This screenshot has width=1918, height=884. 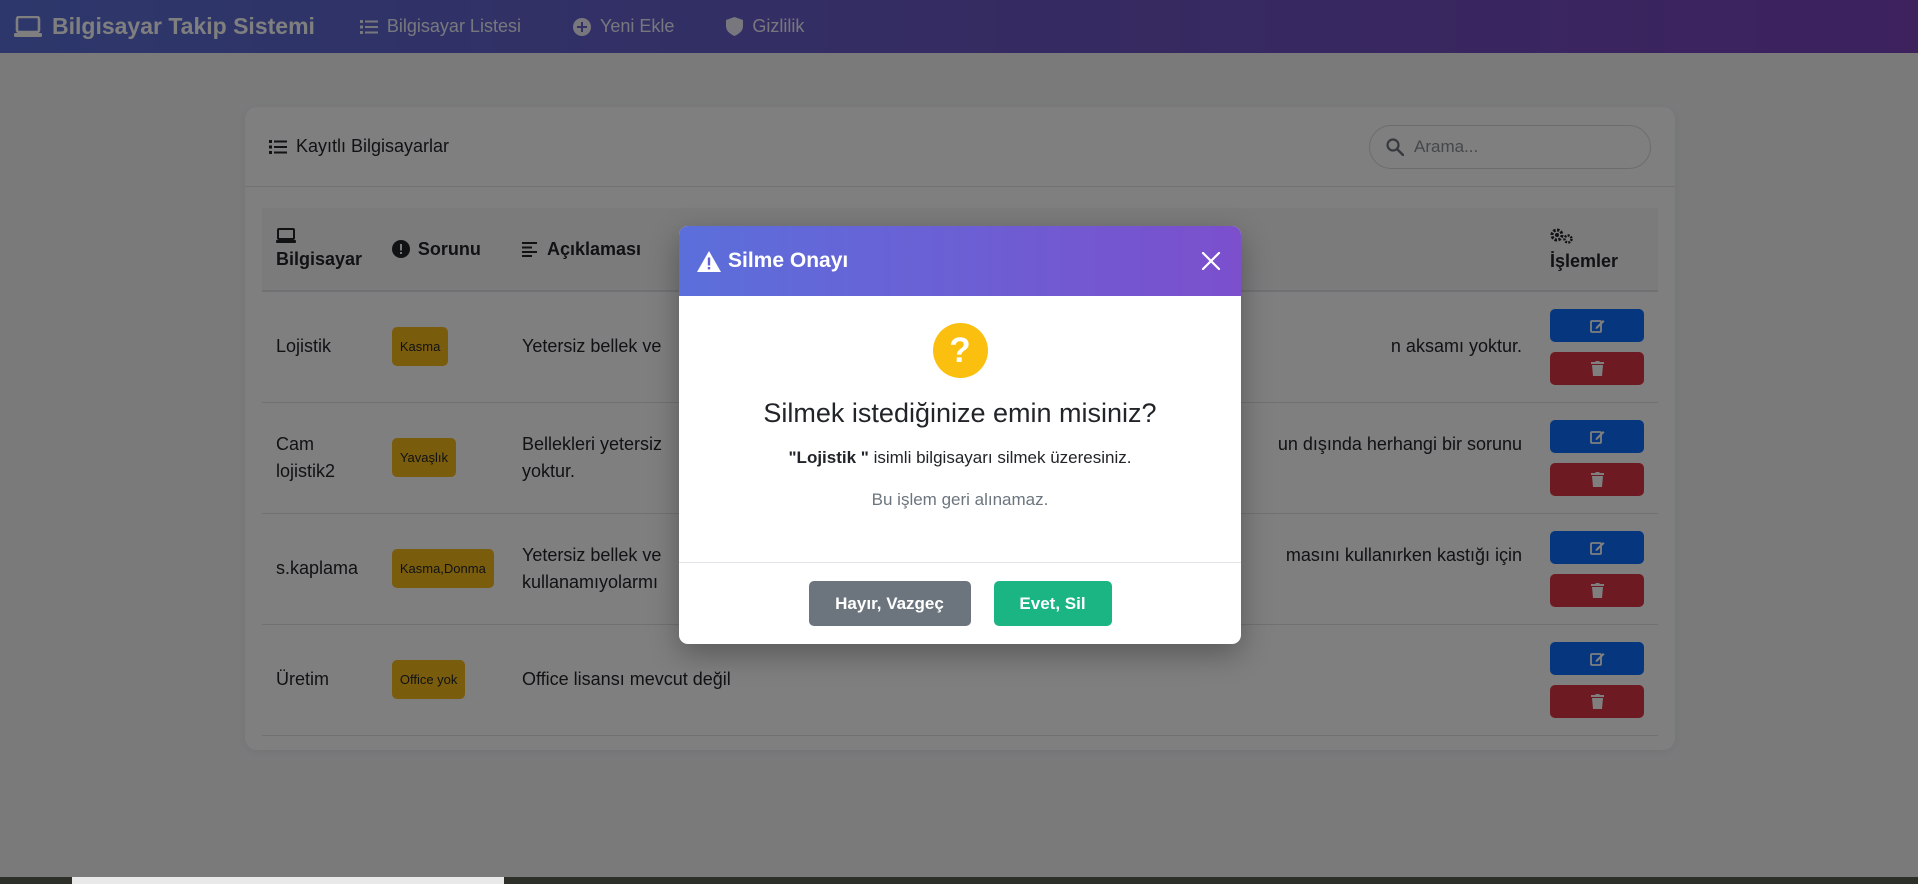 I want to click on question-icon: ?, so click(x=960, y=350).